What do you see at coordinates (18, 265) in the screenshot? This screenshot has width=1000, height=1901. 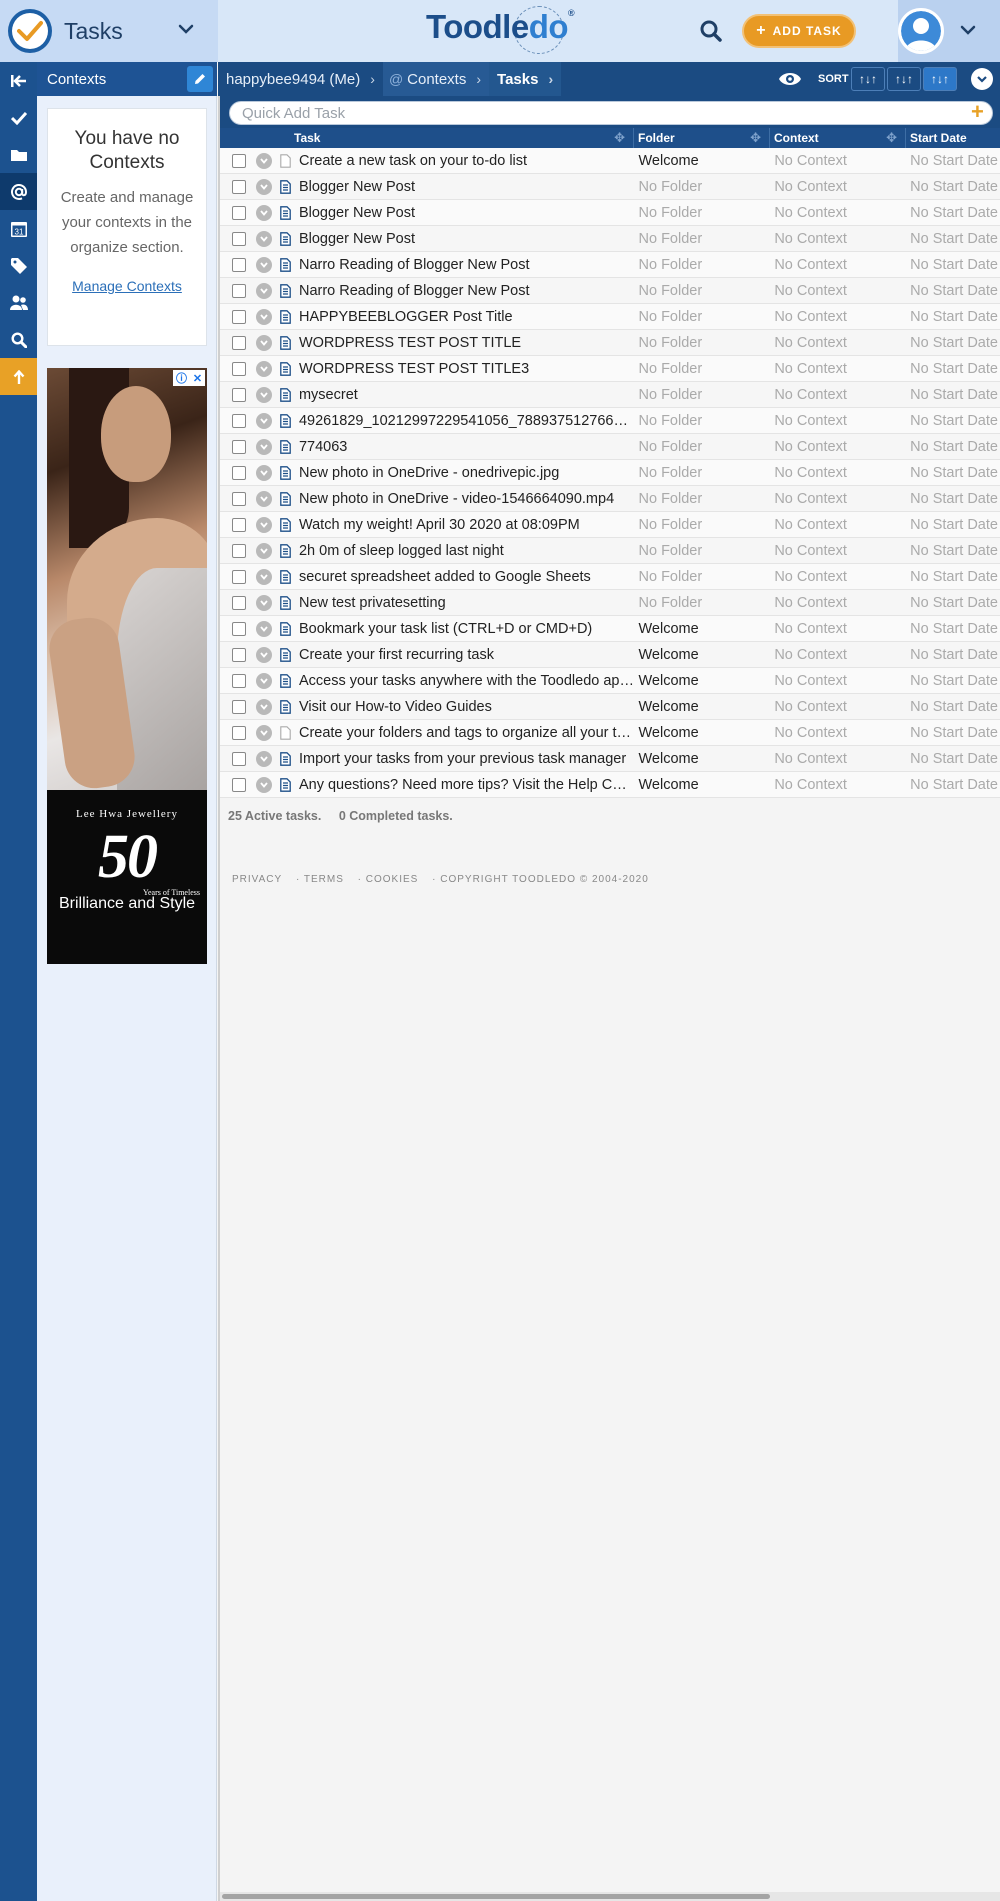 I see `tag-icon` at bounding box center [18, 265].